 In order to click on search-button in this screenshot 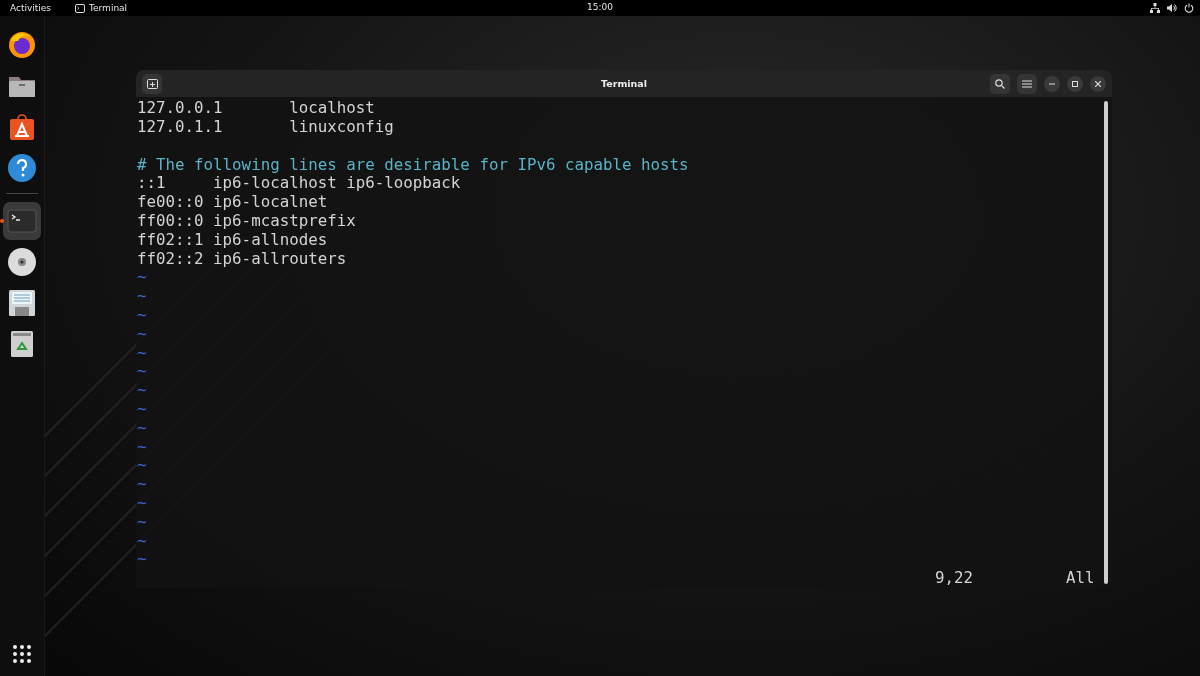, I will do `click(1000, 83)`.